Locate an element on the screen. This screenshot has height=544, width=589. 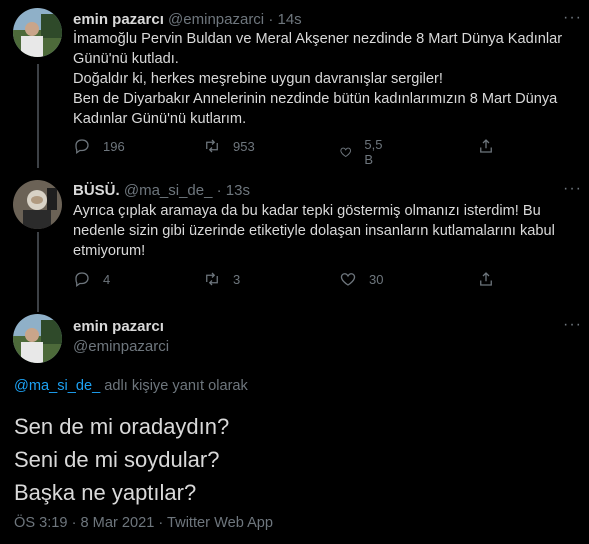
retweet-count: 953 is located at coordinates (244, 146).